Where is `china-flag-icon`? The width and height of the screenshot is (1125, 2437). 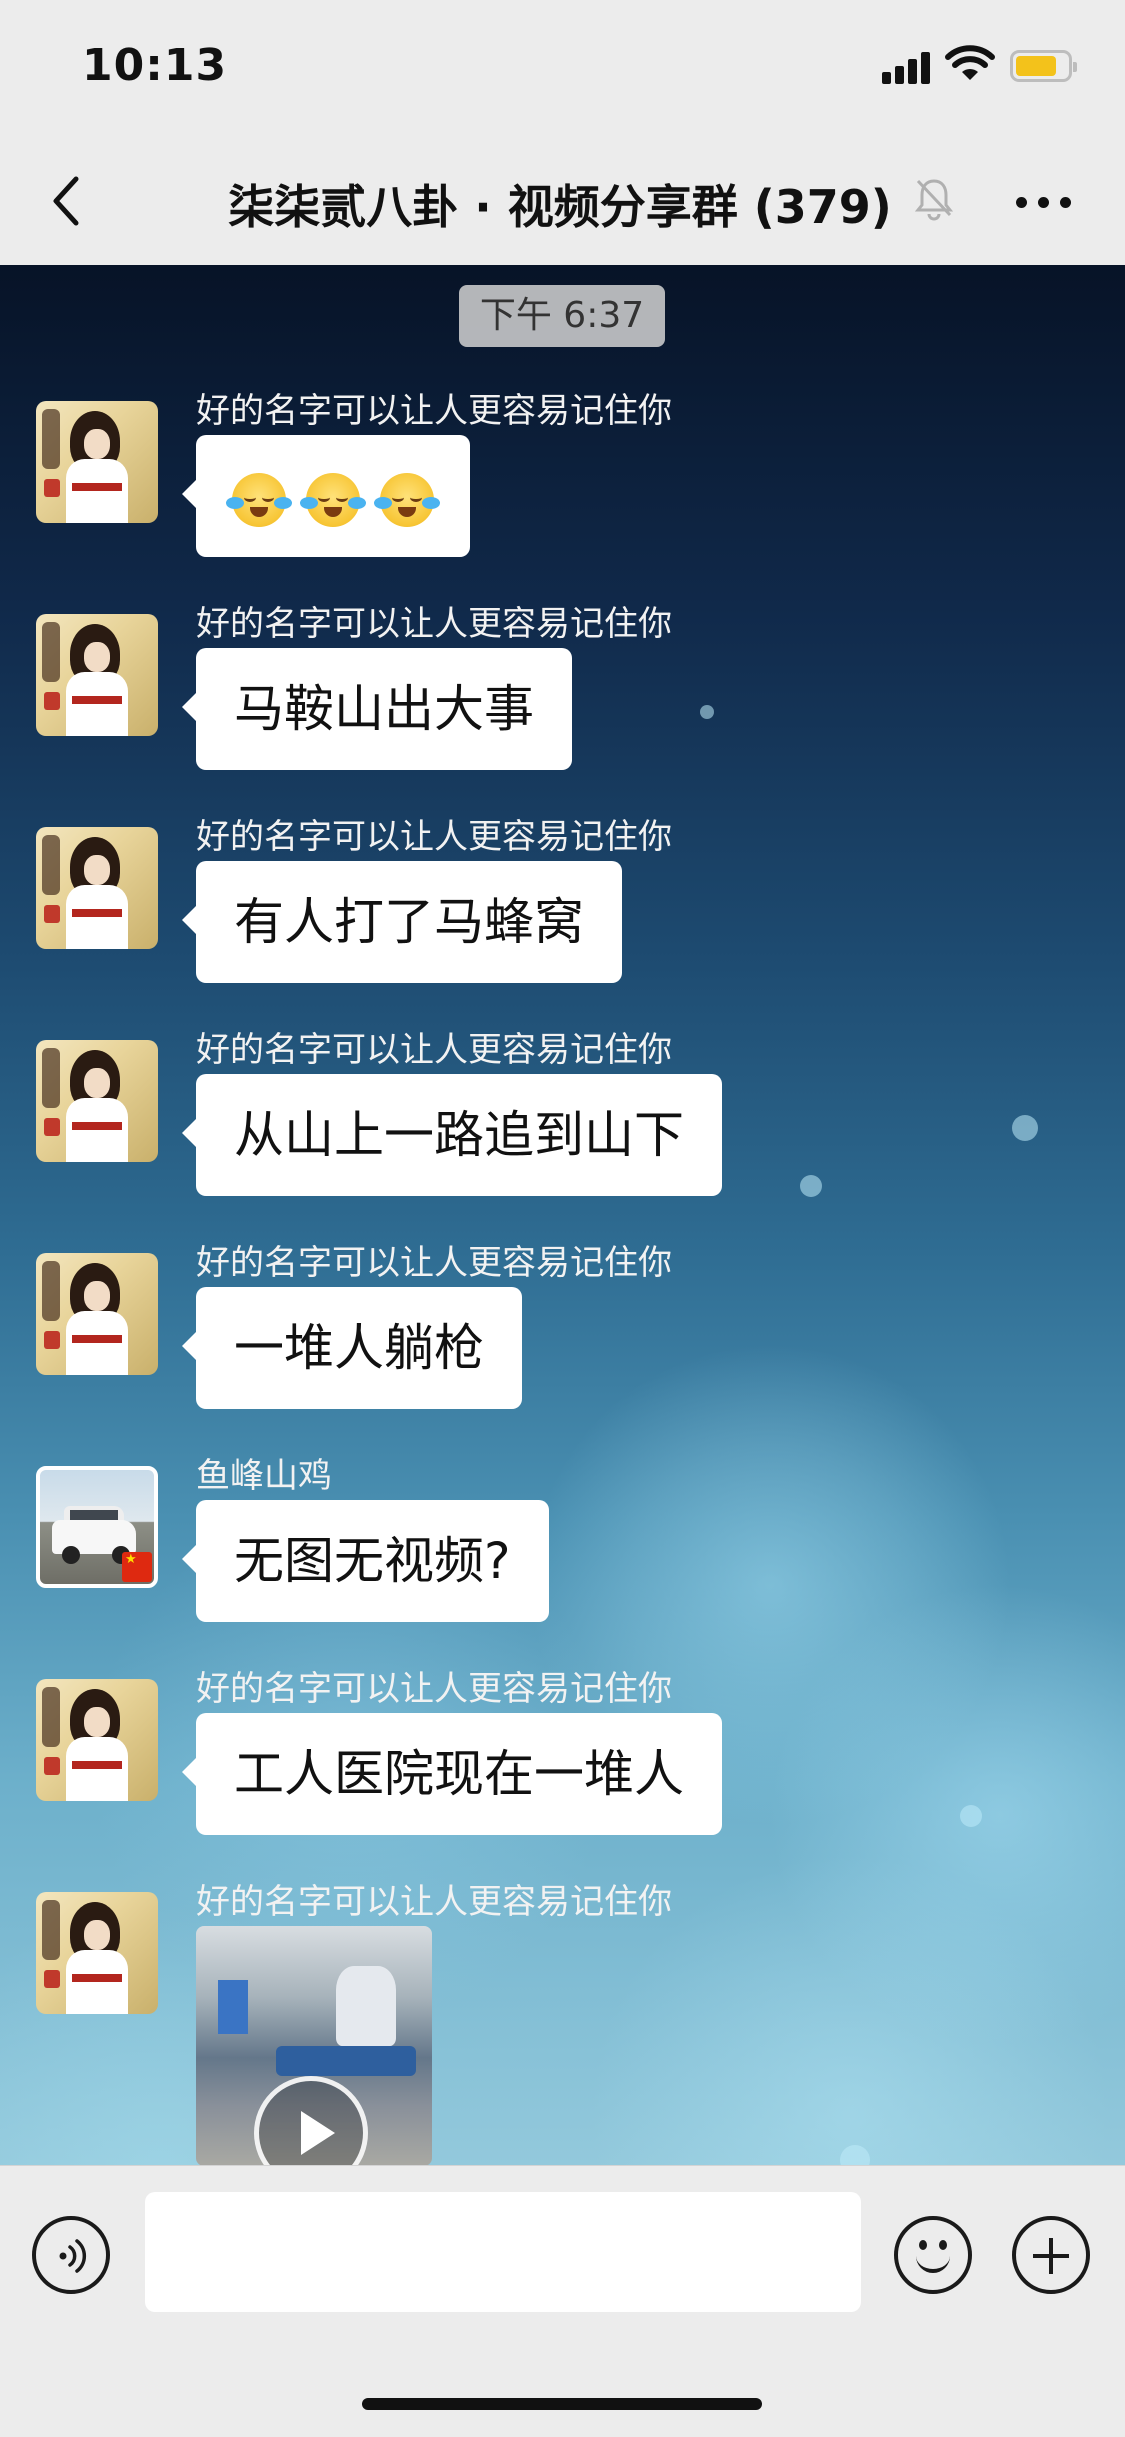
china-flag-icon is located at coordinates (137, 1567).